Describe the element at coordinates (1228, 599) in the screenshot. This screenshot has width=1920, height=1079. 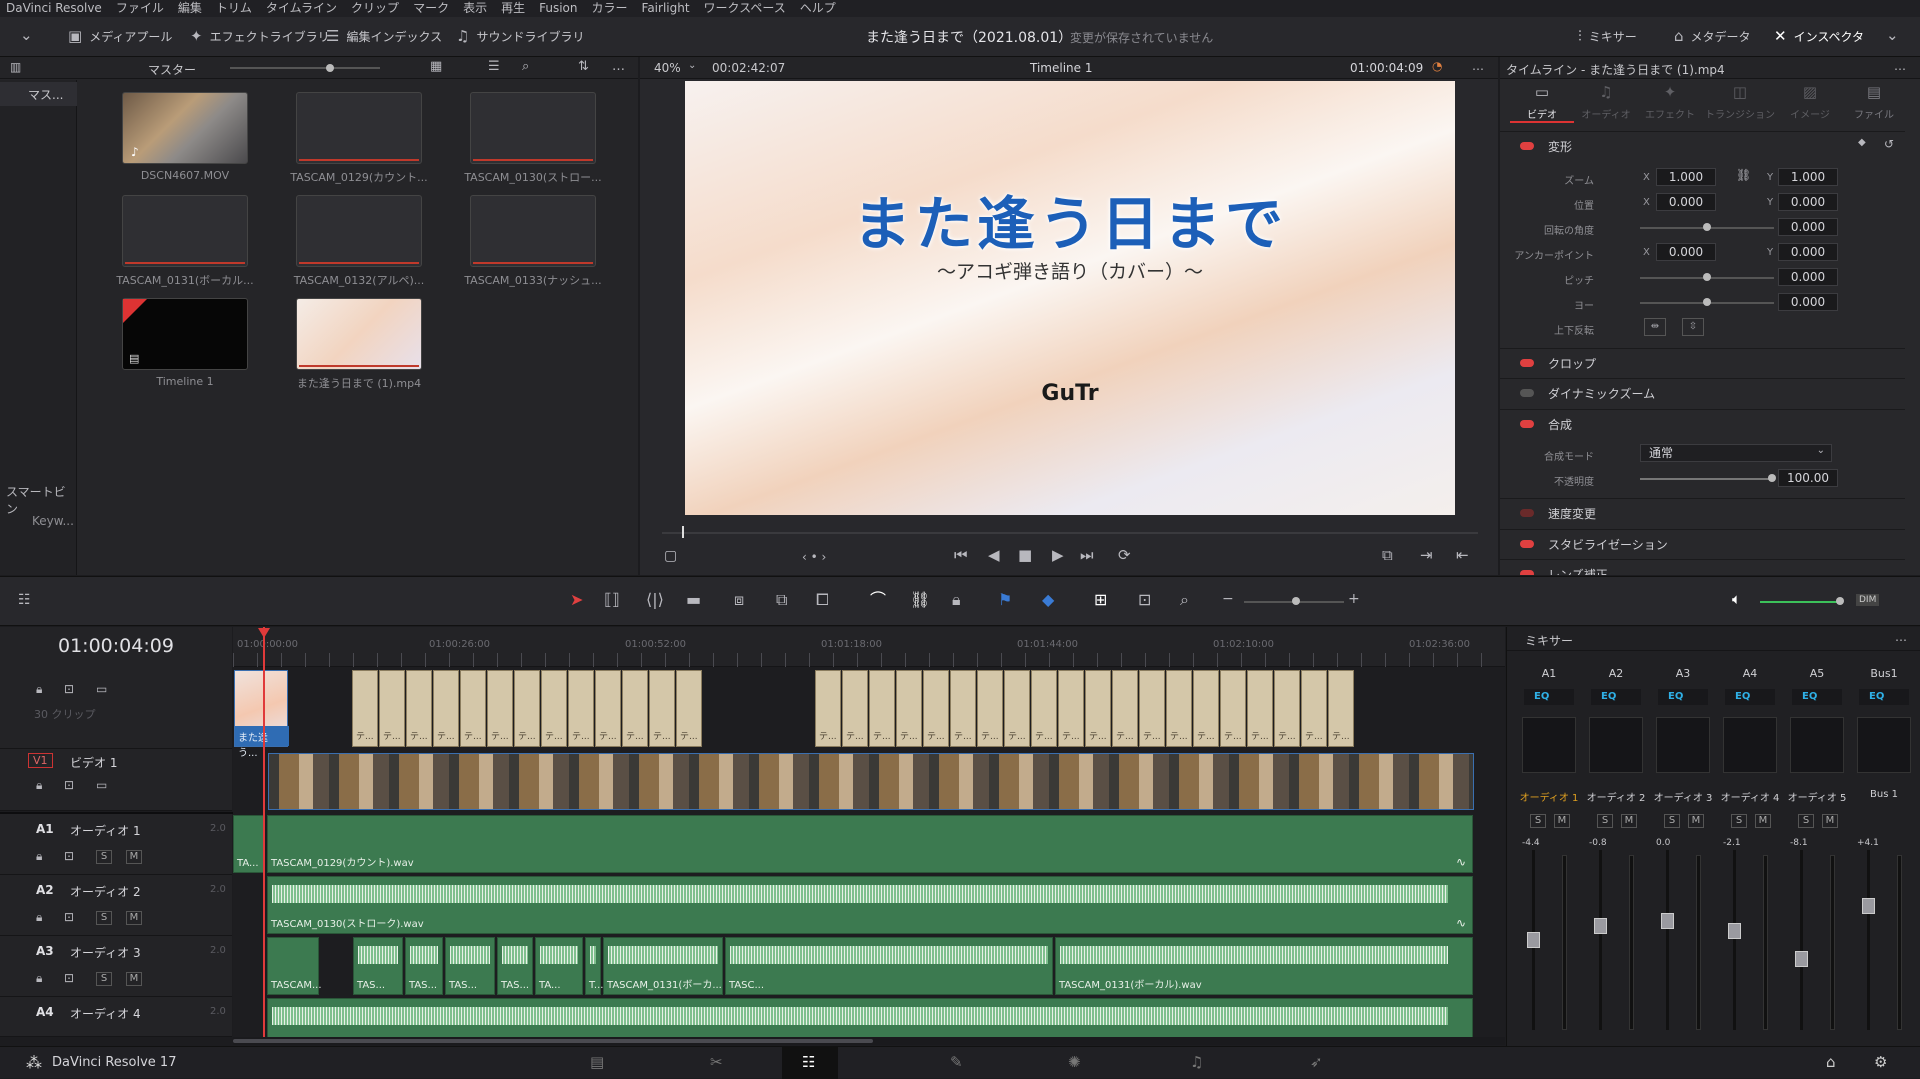
I see `zoom-out-icon: −` at that location.